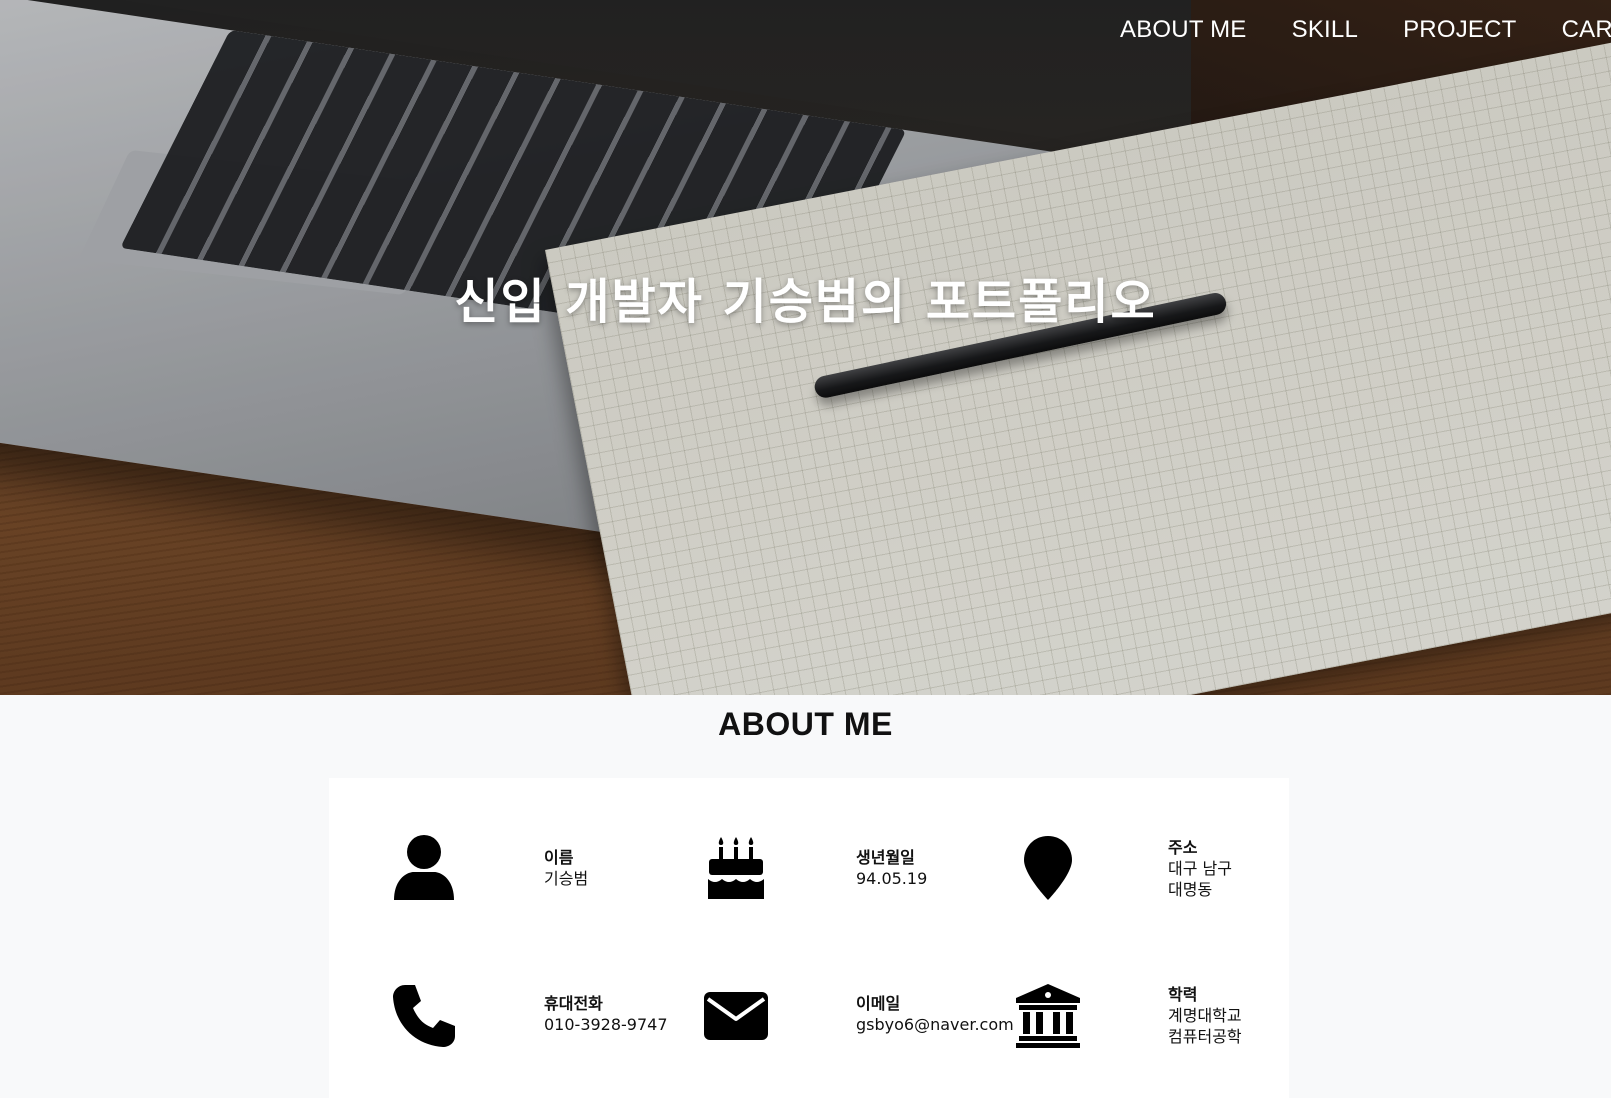 The height and width of the screenshot is (1098, 1611). I want to click on about-item-label: 생년월일, so click(885, 857).